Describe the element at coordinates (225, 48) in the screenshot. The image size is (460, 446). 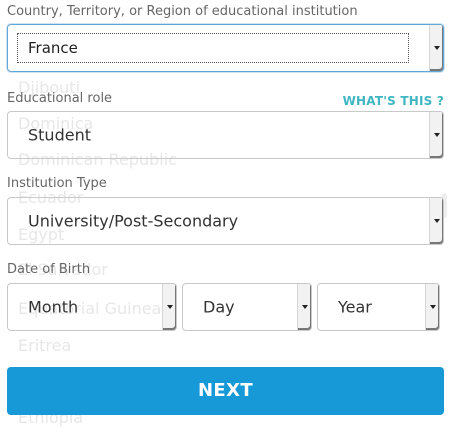
I see `country-select: France` at that location.